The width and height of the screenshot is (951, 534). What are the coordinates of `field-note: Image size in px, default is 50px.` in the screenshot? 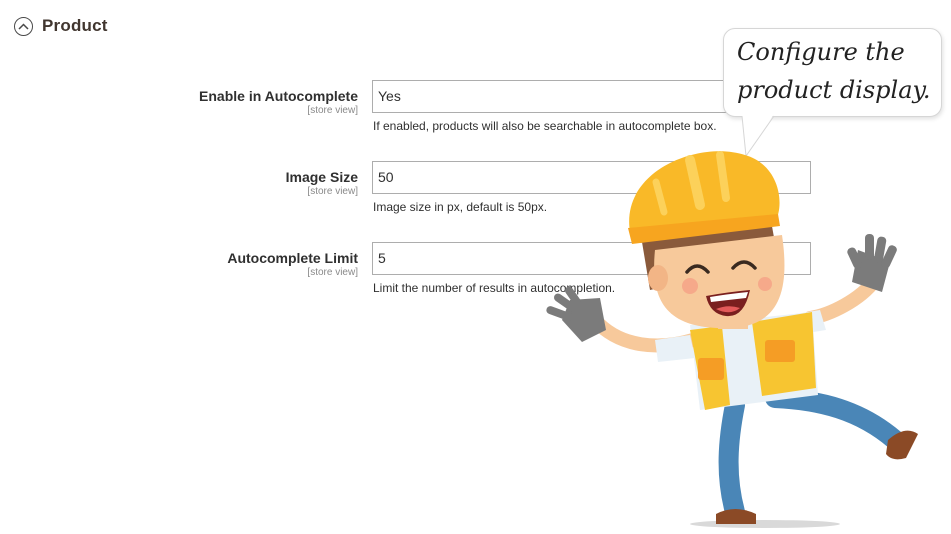 It's located at (460, 207).